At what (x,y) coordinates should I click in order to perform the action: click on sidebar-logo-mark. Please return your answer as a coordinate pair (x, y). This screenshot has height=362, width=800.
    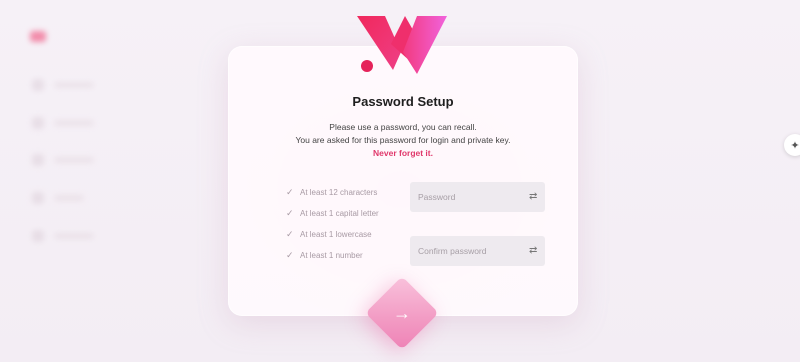
    Looking at the image, I should click on (38, 36).